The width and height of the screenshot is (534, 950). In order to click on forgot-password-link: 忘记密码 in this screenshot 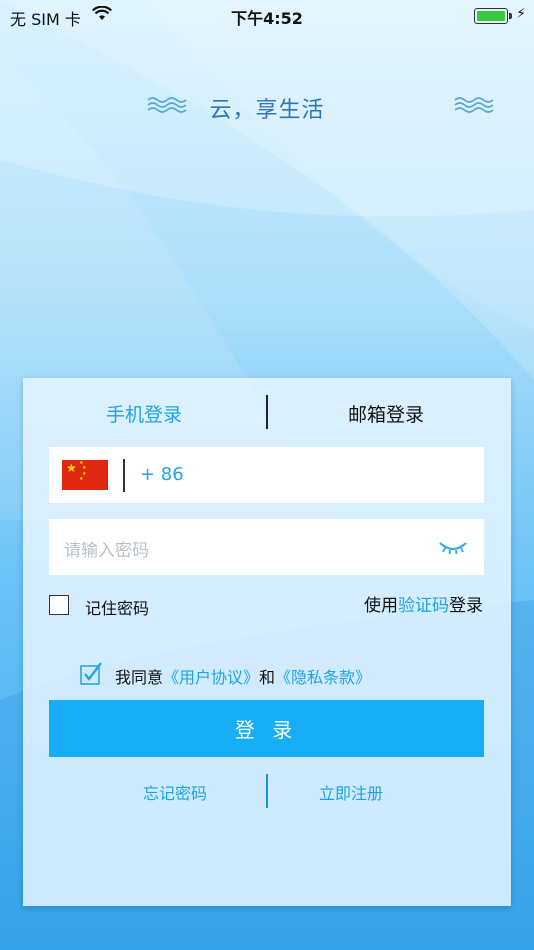, I will do `click(175, 792)`.